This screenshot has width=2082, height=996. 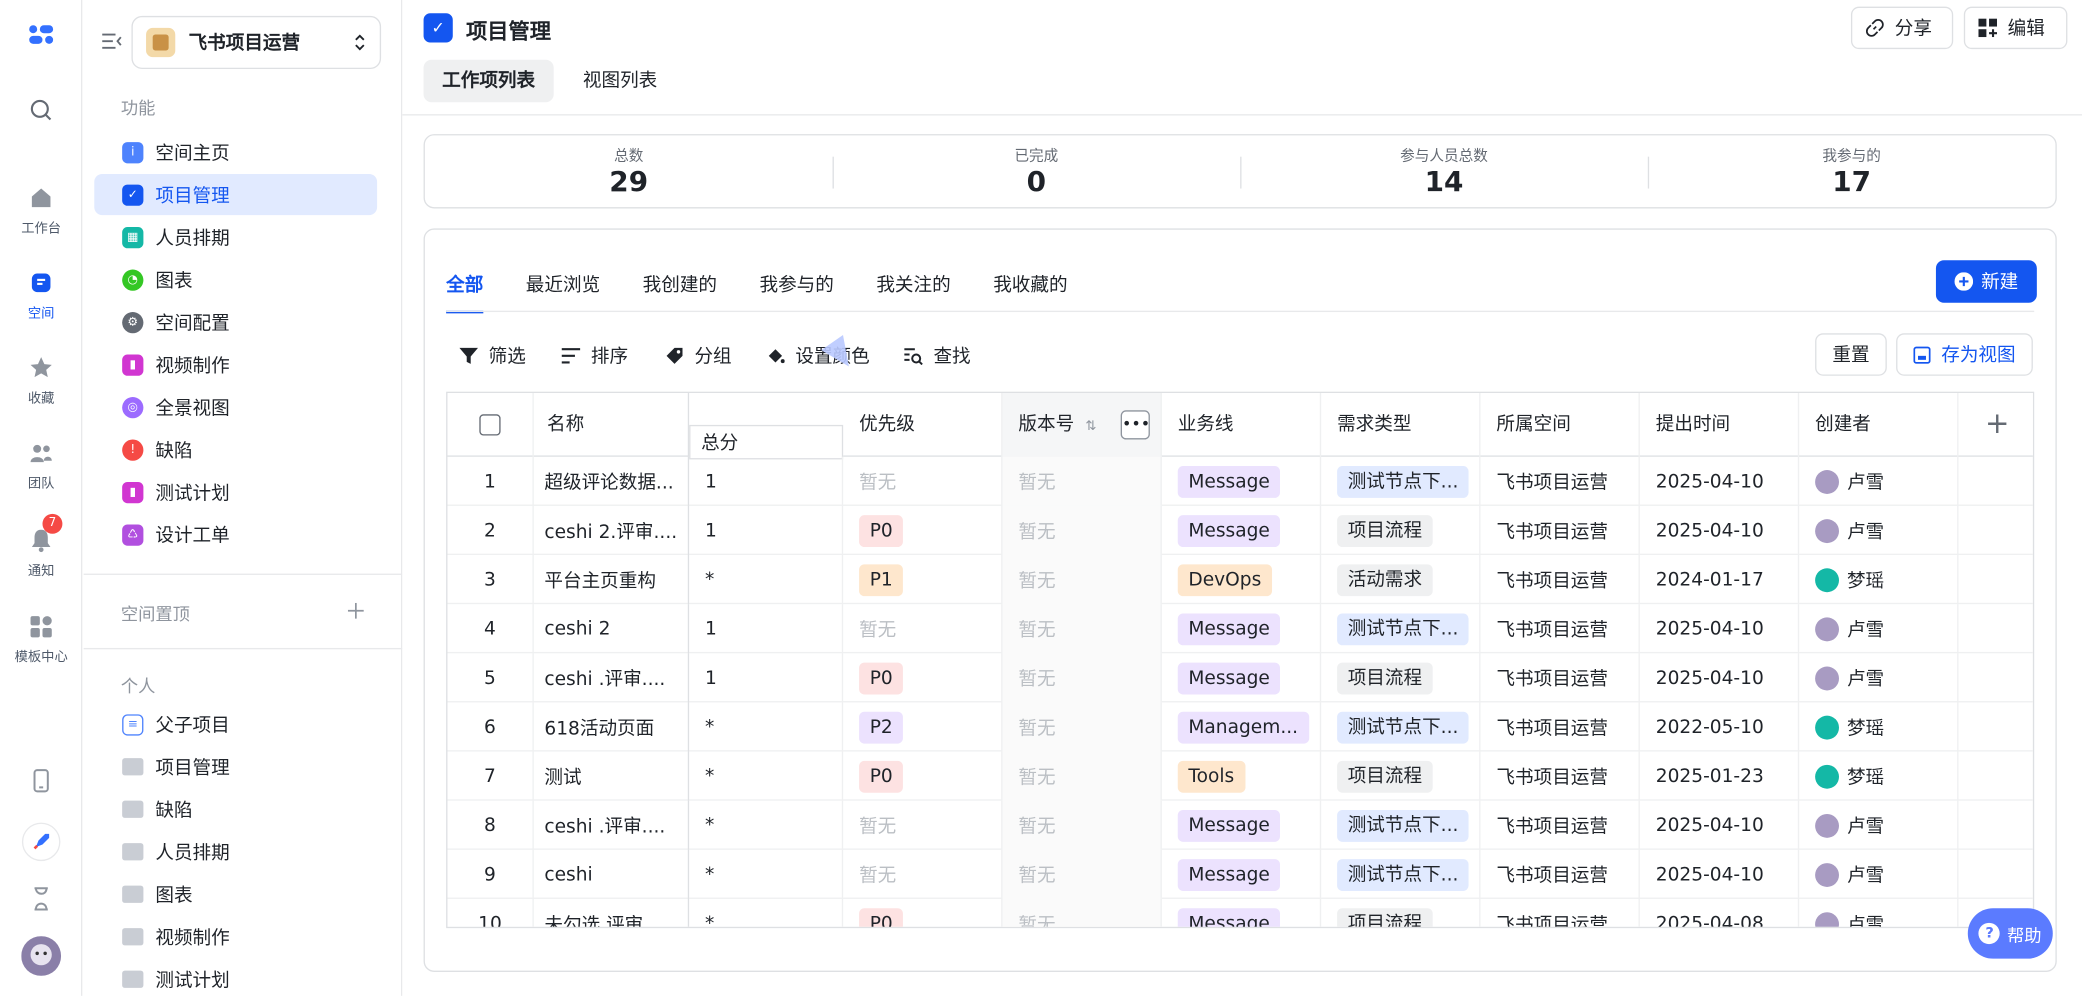 What do you see at coordinates (235, 279) in the screenshot?
I see `nav-chart: ◔ 图表` at bounding box center [235, 279].